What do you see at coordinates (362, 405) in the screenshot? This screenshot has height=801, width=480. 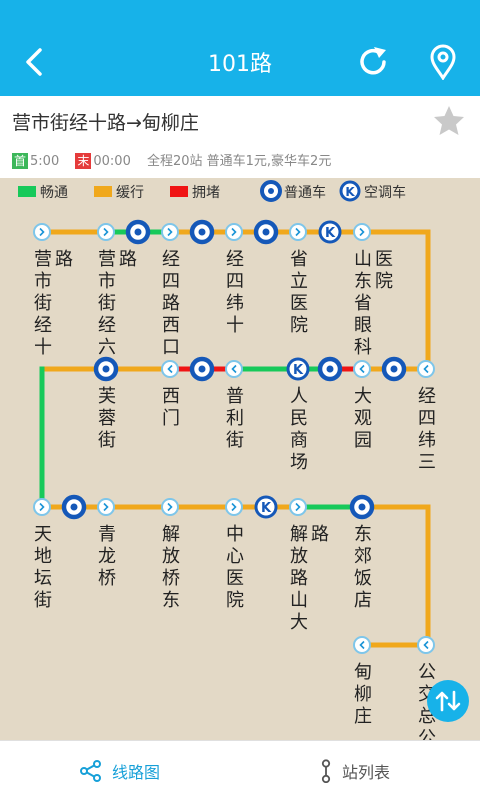 I see `station-marker: 大观园` at bounding box center [362, 405].